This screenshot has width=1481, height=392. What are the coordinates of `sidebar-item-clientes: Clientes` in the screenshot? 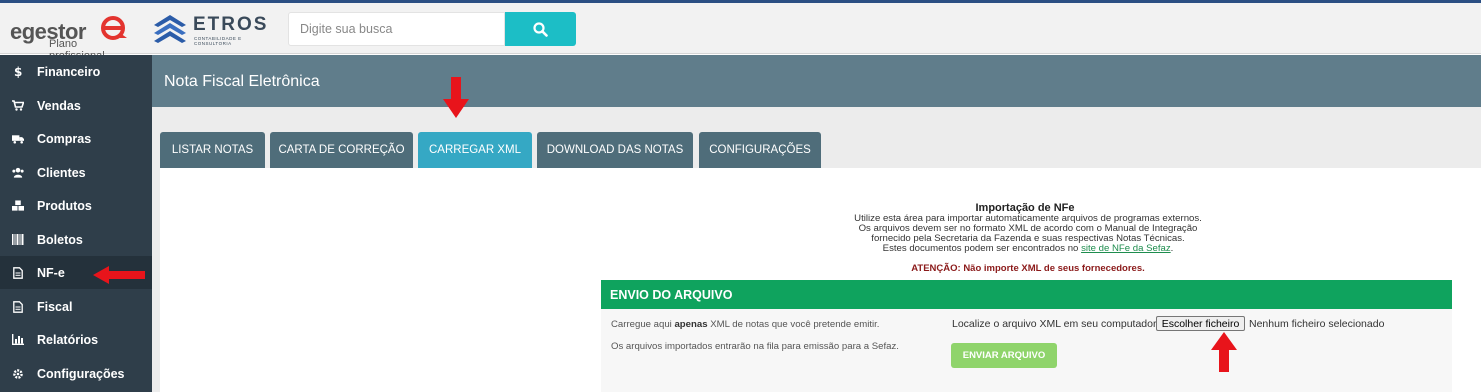 It's located at (76, 172).